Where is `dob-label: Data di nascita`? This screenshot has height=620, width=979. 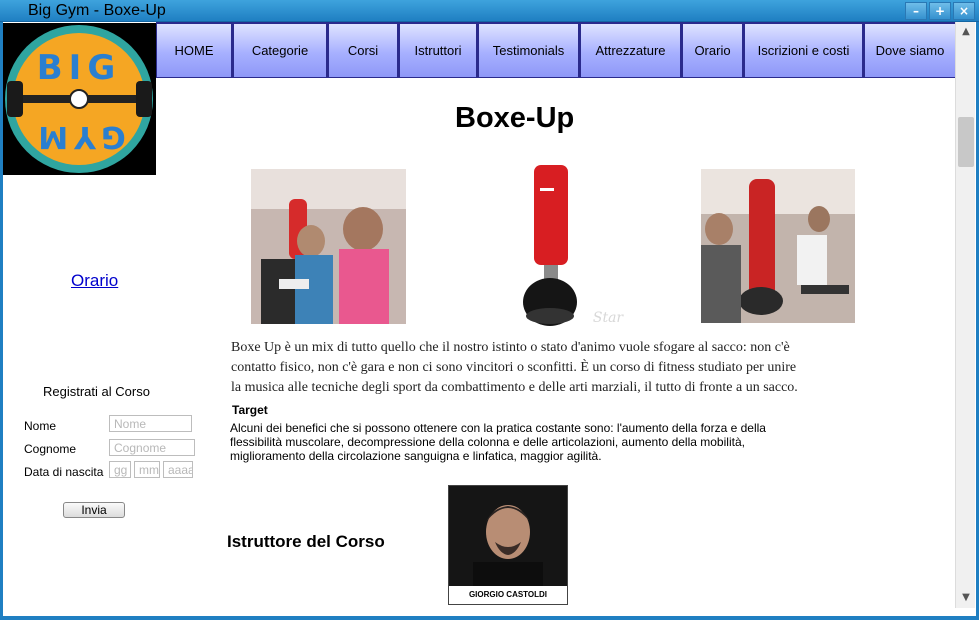 dob-label: Data di nascita is located at coordinates (64, 472).